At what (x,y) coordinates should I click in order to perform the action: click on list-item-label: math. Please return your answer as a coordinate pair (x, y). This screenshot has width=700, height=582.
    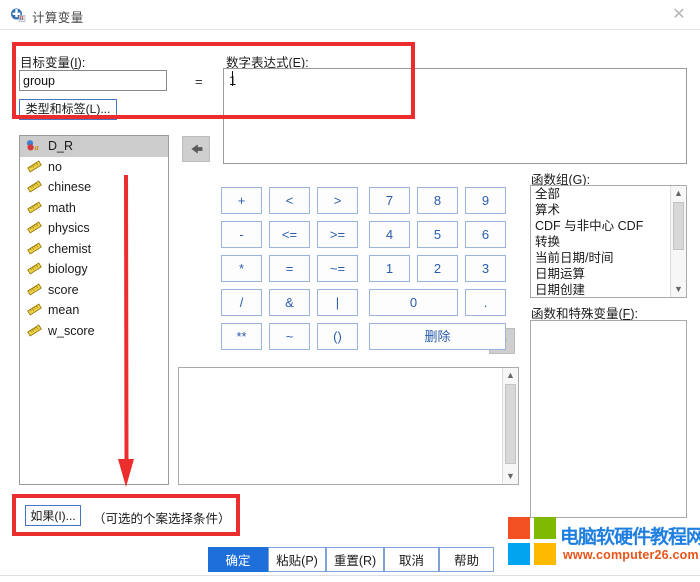
    Looking at the image, I should click on (62, 207).